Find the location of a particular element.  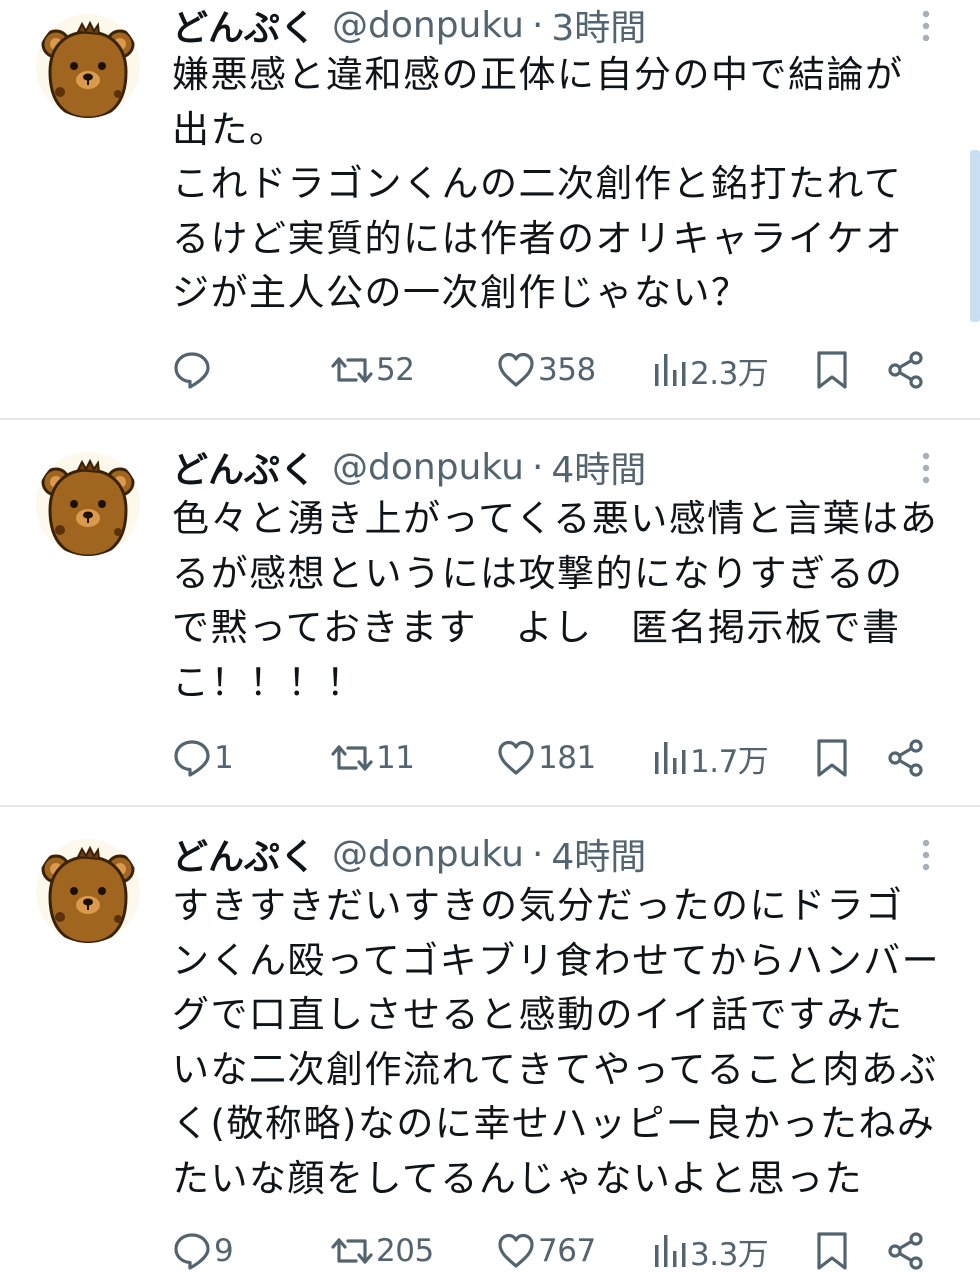

retweet-button: 205 is located at coordinates (382, 1251).